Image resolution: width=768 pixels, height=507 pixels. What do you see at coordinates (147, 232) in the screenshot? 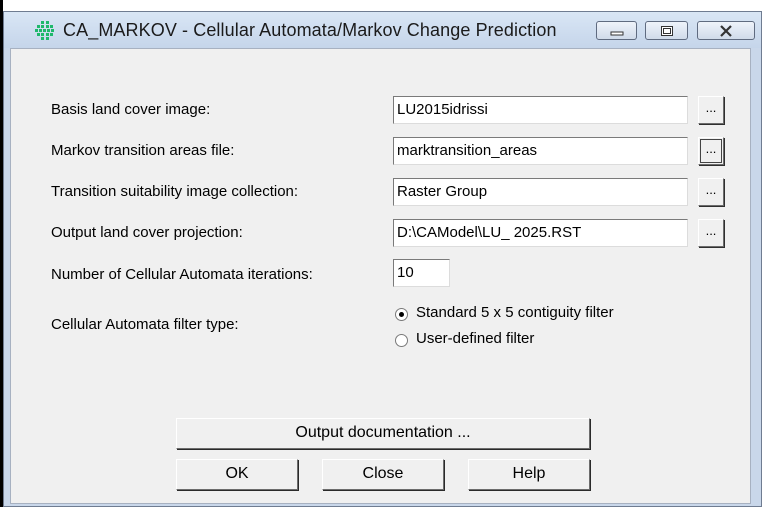
I see `output-projection-label: Output land cover projection:` at bounding box center [147, 232].